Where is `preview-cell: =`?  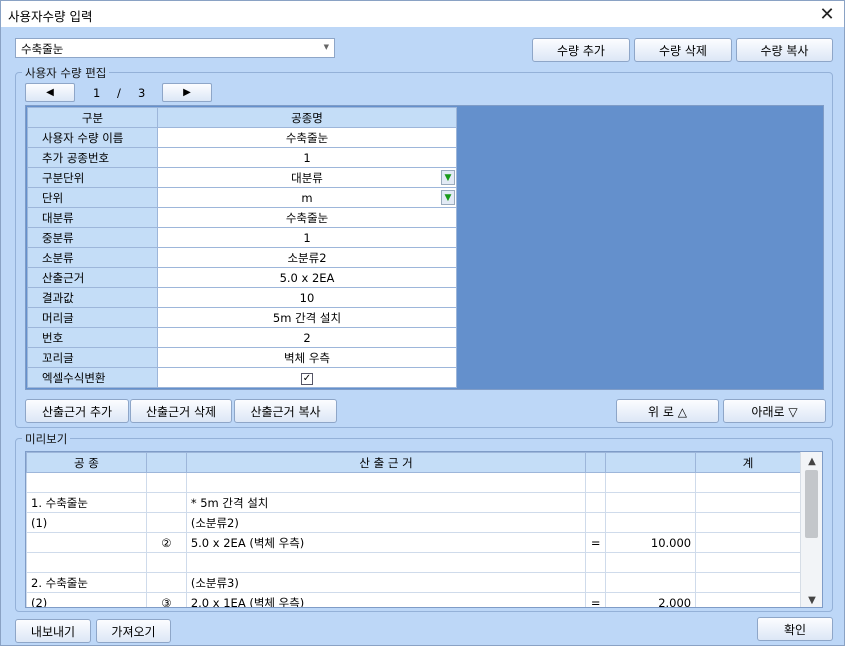
preview-cell: = is located at coordinates (596, 599).